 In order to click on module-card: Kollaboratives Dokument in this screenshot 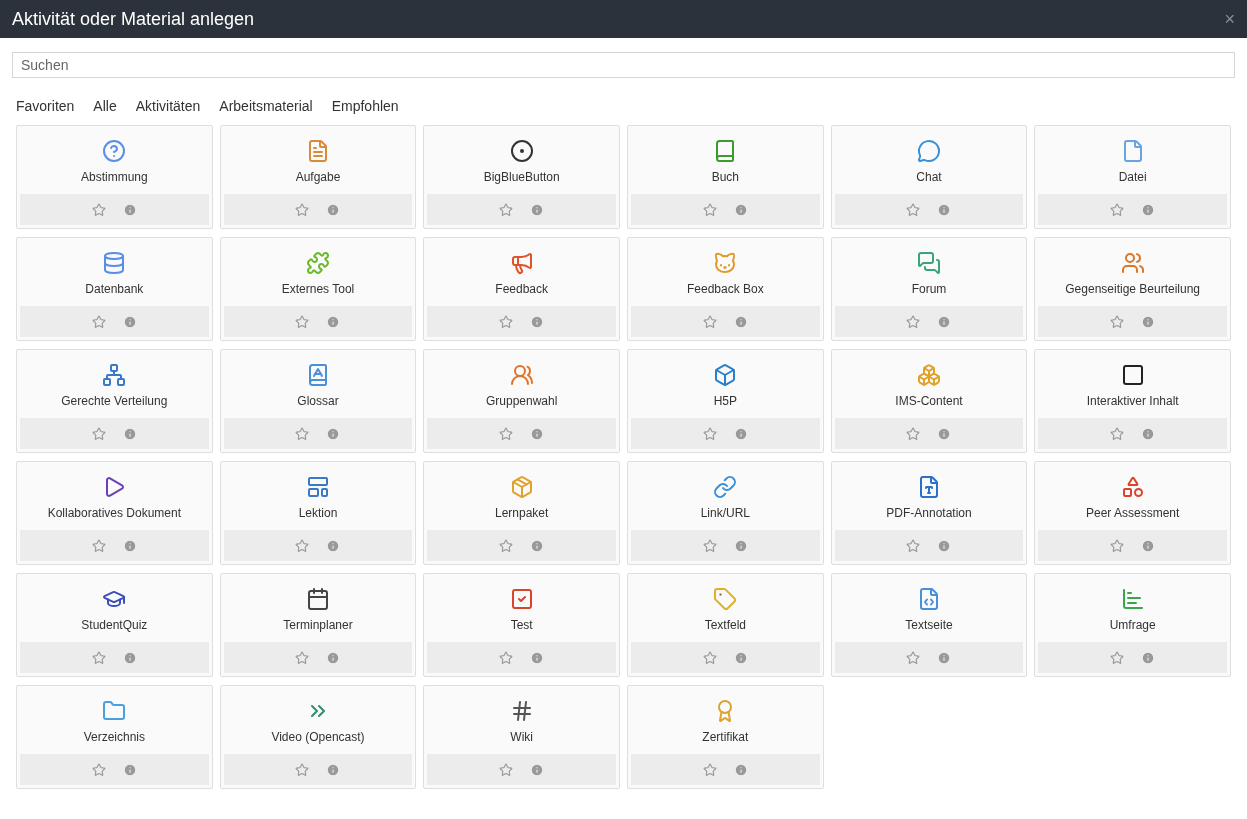, I will do `click(114, 513)`.